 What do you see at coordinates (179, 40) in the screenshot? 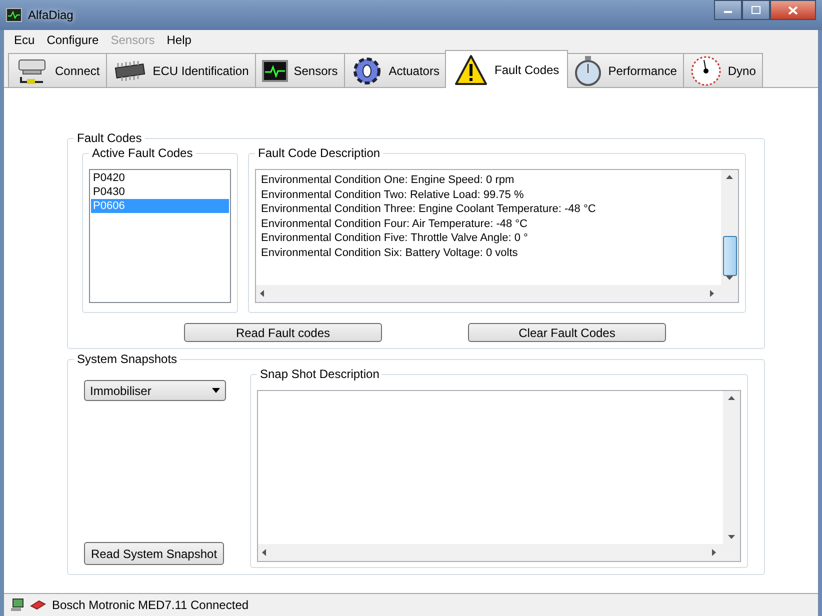
I see `menu-item: Help` at bounding box center [179, 40].